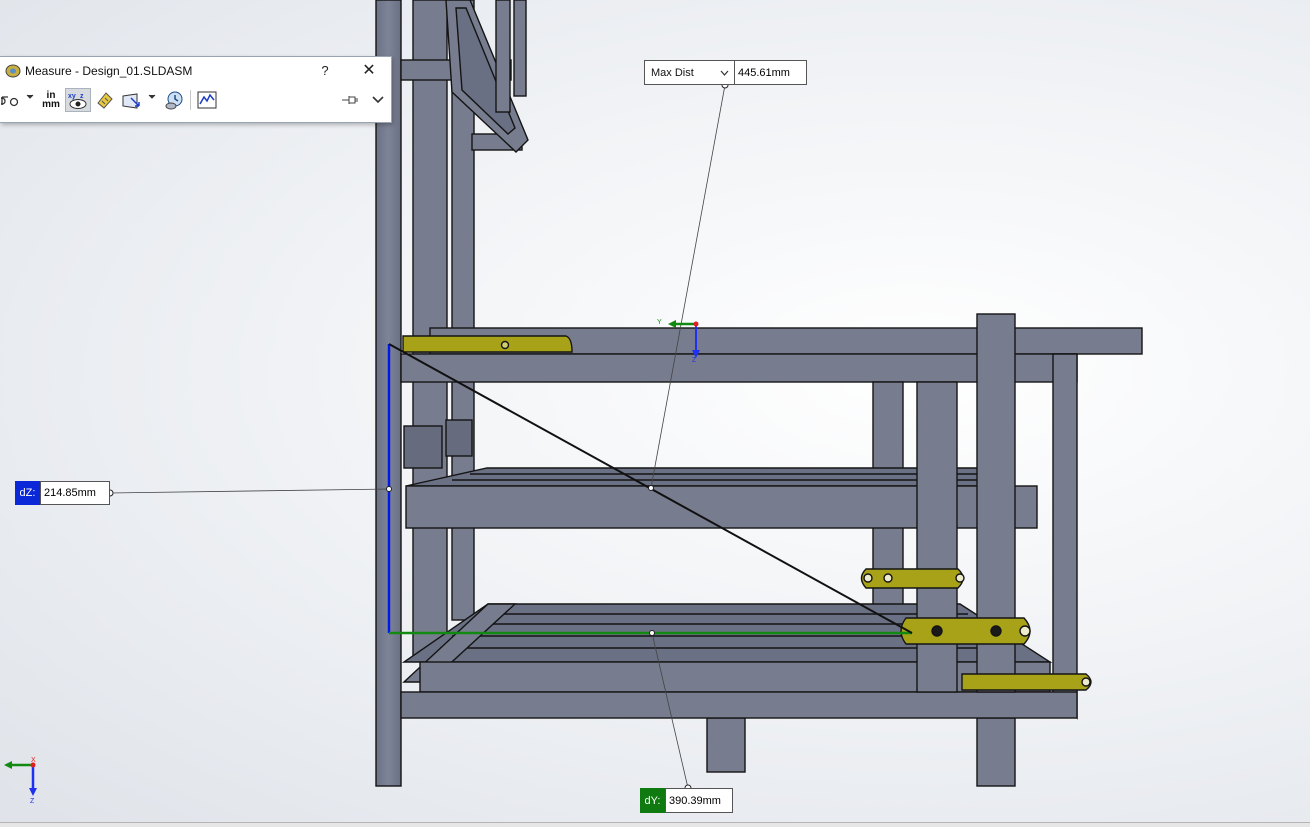  I want to click on dy-callout: dY: 390.39mm, so click(686, 800).